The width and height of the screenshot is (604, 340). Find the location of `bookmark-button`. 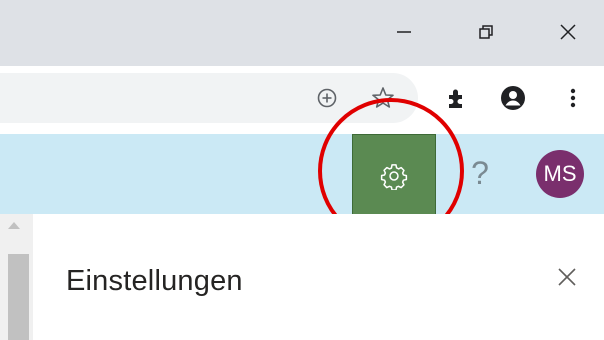

bookmark-button is located at coordinates (383, 98).